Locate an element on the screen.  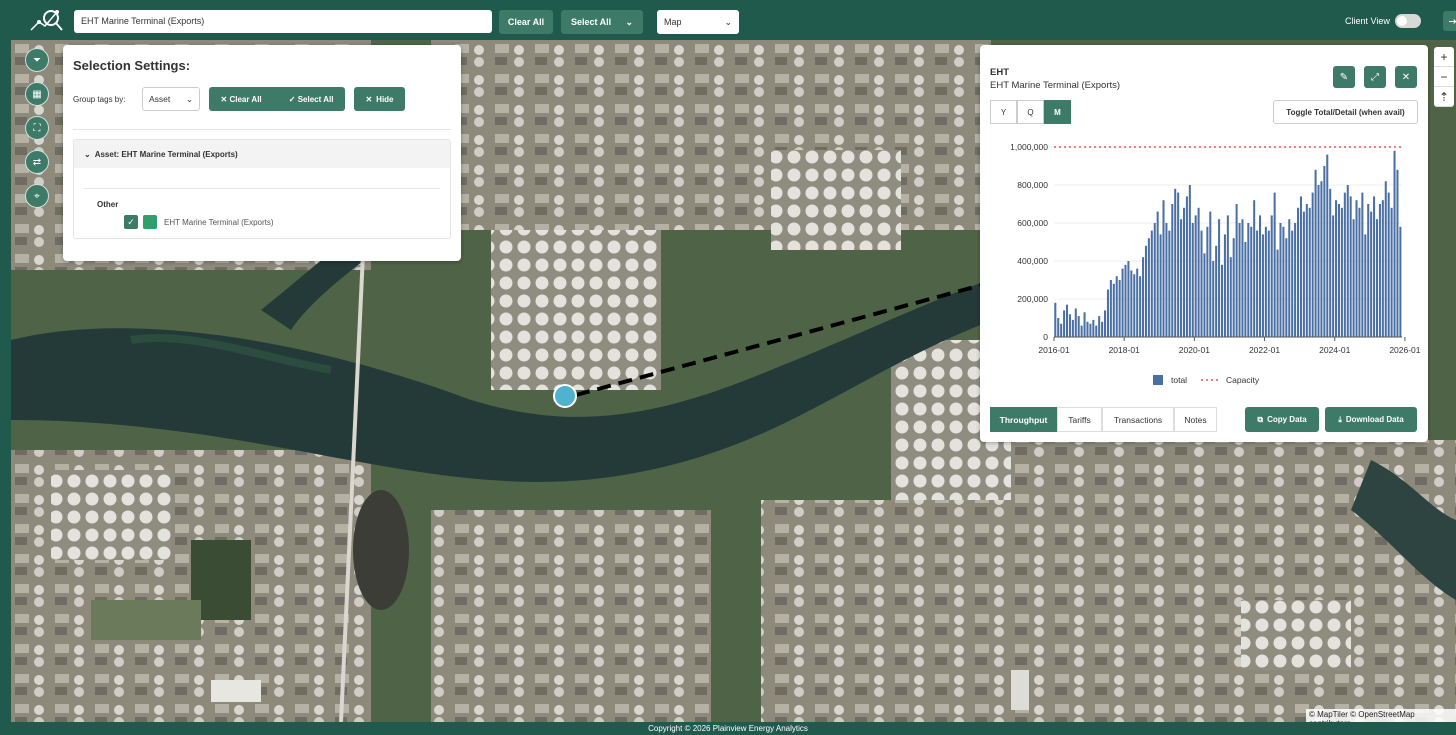
swap-icon: ⇄ is located at coordinates (37, 162).